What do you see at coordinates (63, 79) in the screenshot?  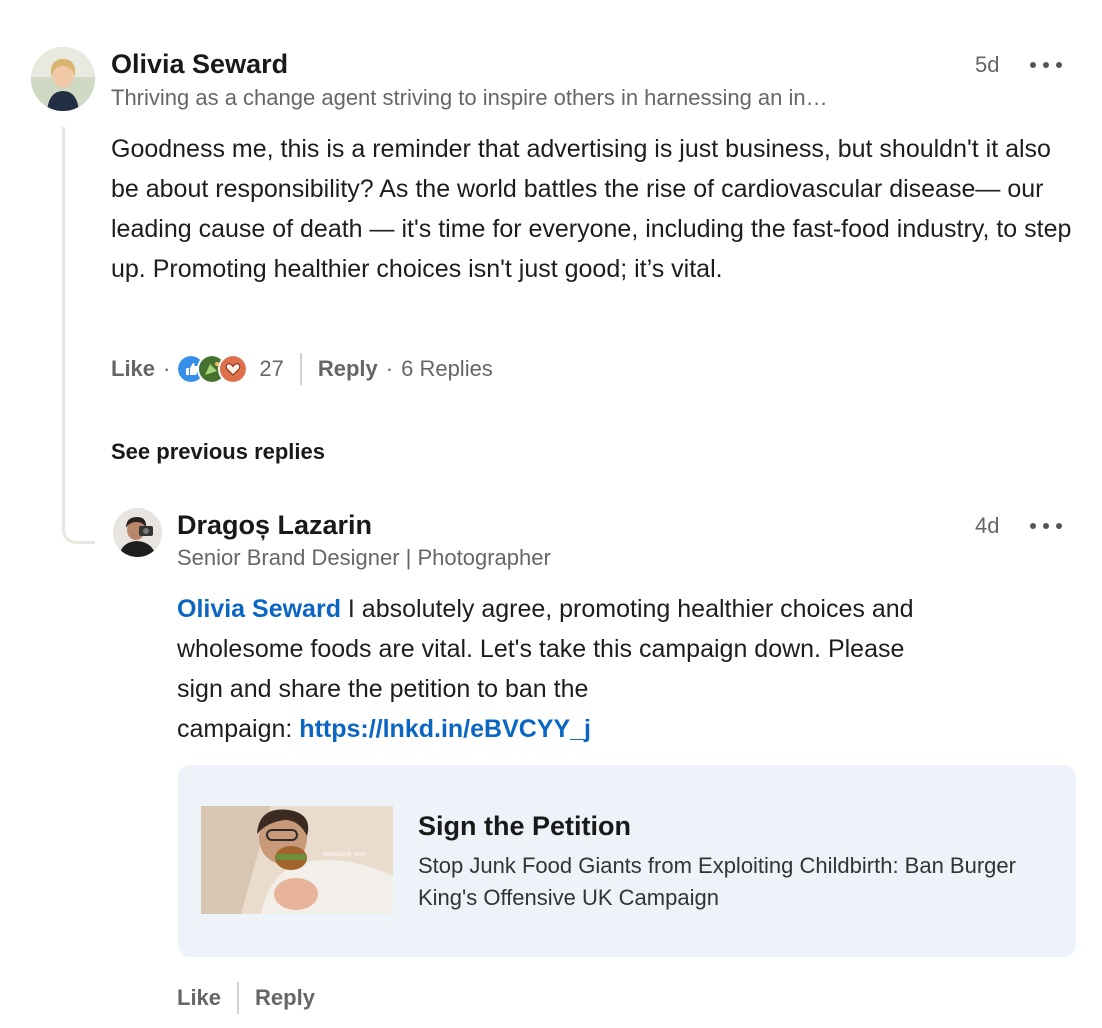 I see `olivia-avatar` at bounding box center [63, 79].